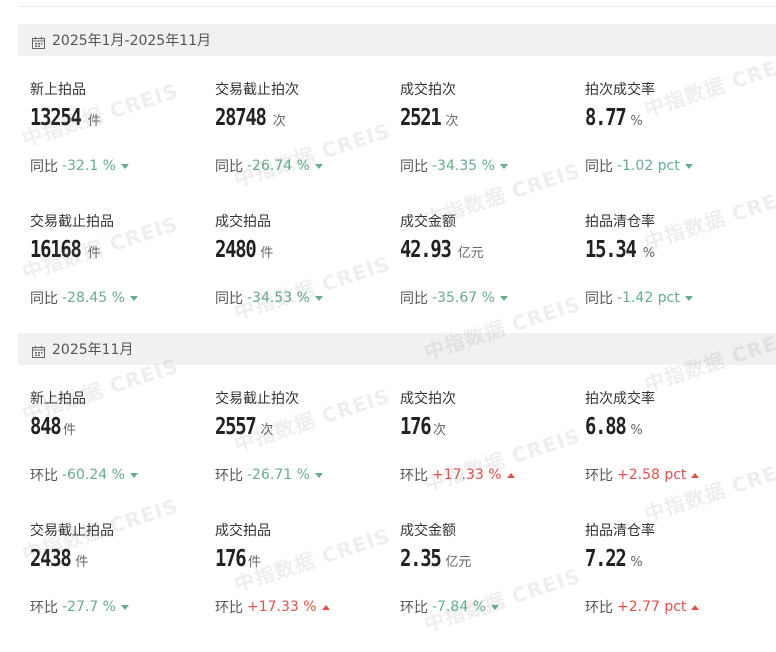 Image resolution: width=776 pixels, height=652 pixels. I want to click on comparison-value: +2.58 pct, so click(652, 475).